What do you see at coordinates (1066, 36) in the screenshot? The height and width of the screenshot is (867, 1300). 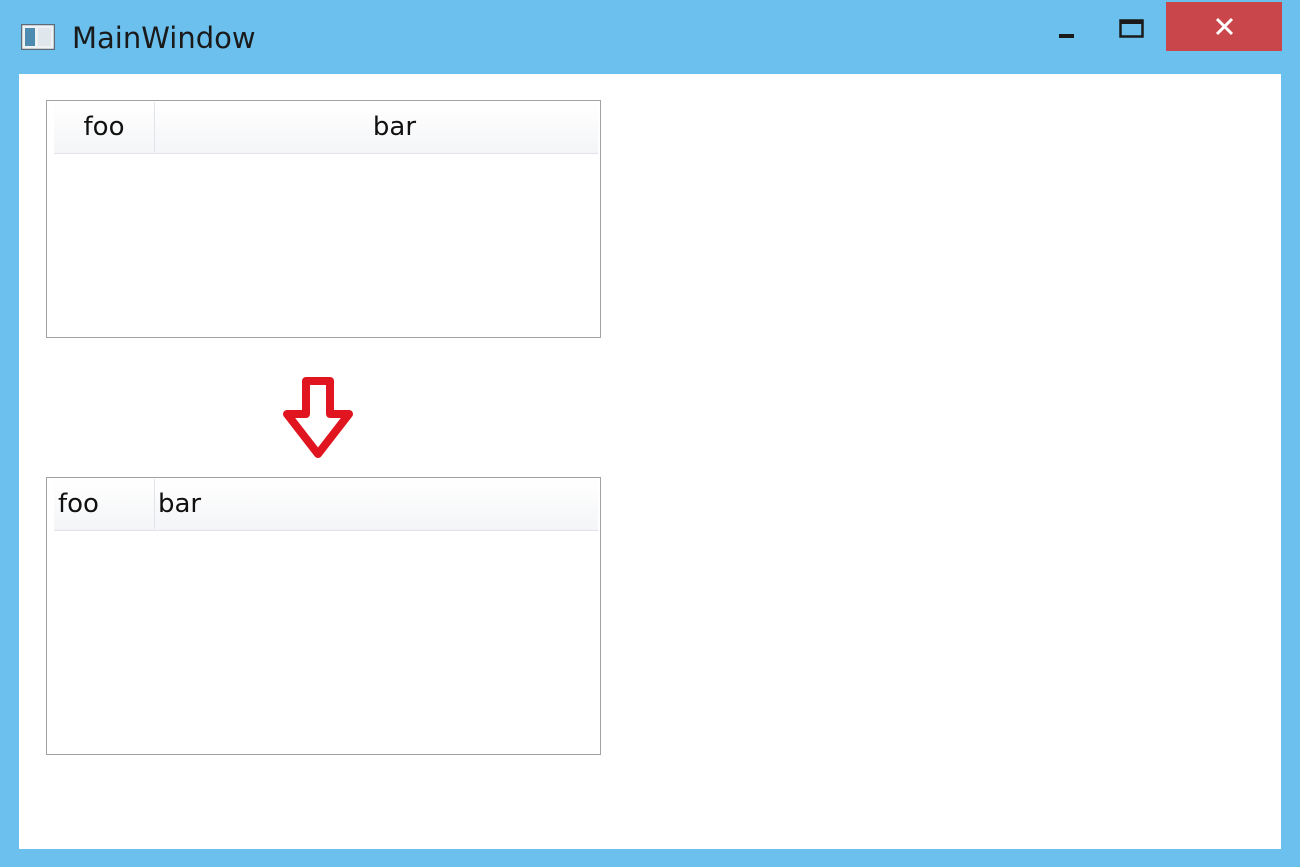 I see `minimize-icon` at bounding box center [1066, 36].